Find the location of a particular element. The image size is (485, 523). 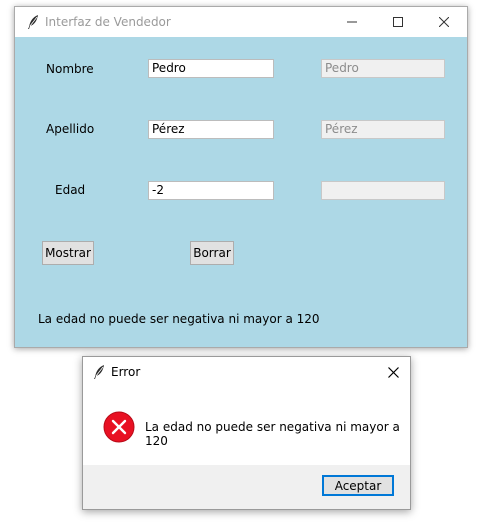

error-icon is located at coordinates (119, 427).